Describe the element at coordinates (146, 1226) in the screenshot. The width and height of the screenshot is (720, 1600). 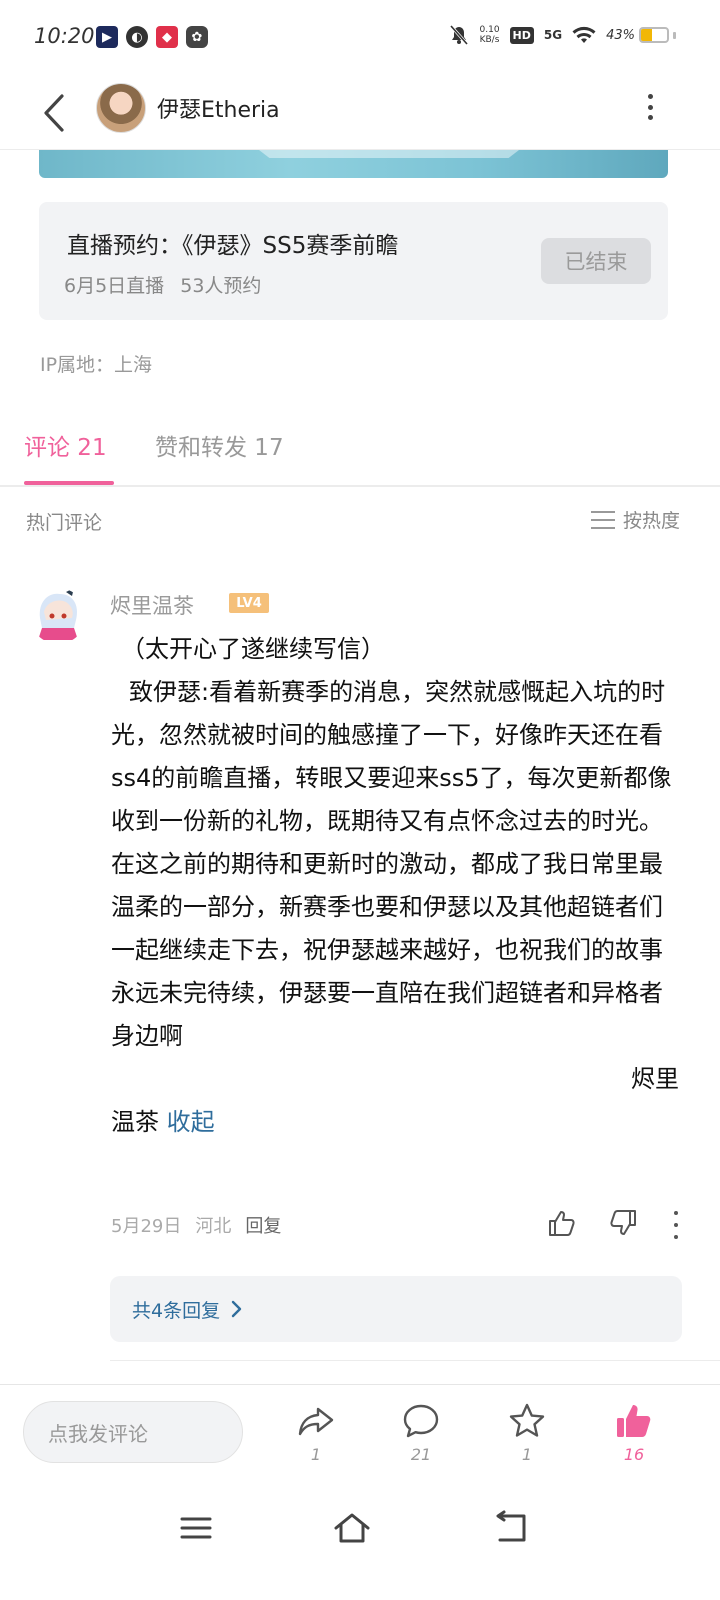
I see `comment-date: 5月29日` at that location.